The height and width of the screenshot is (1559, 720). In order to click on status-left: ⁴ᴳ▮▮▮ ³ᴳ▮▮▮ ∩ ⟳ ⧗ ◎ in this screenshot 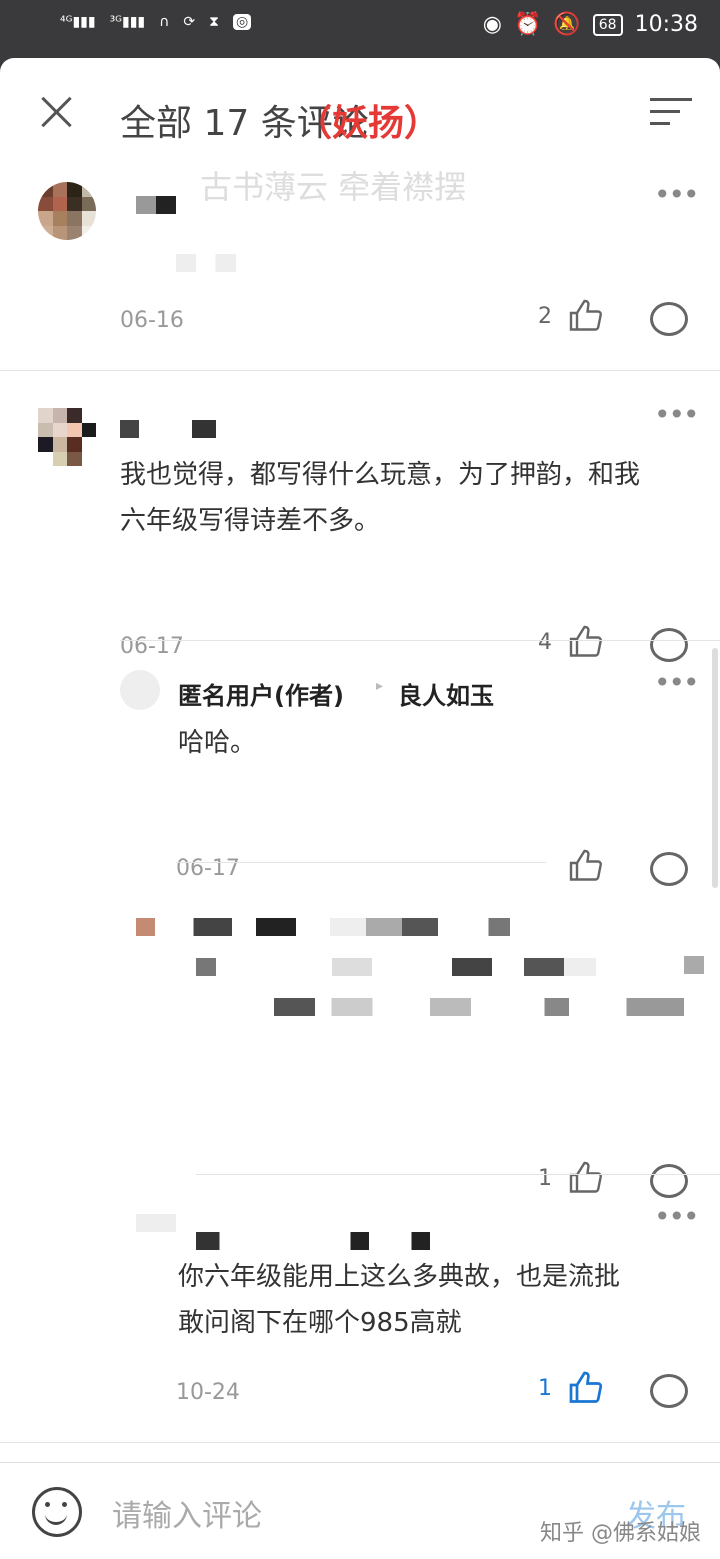, I will do `click(156, 22)`.